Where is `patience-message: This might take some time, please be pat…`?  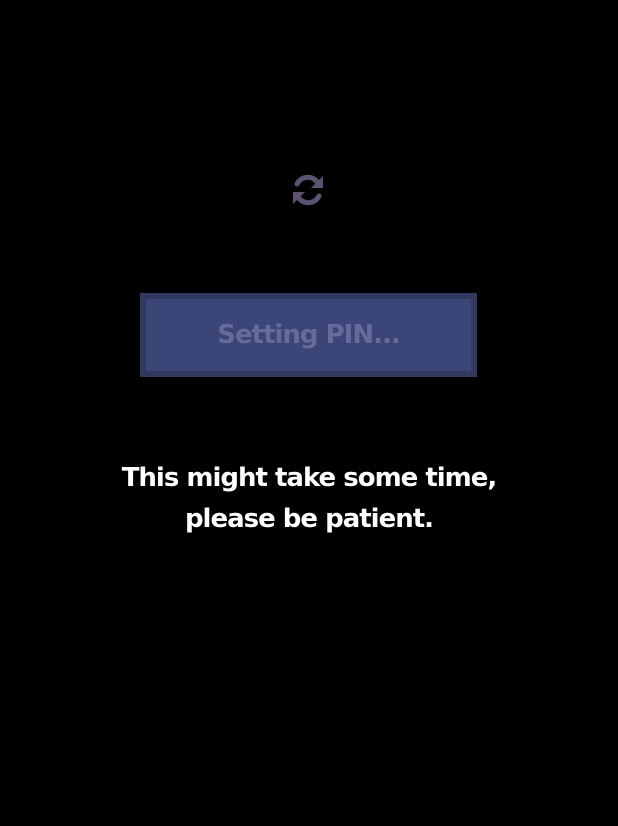
patience-message: This might take some time, please be pat… is located at coordinates (309, 499).